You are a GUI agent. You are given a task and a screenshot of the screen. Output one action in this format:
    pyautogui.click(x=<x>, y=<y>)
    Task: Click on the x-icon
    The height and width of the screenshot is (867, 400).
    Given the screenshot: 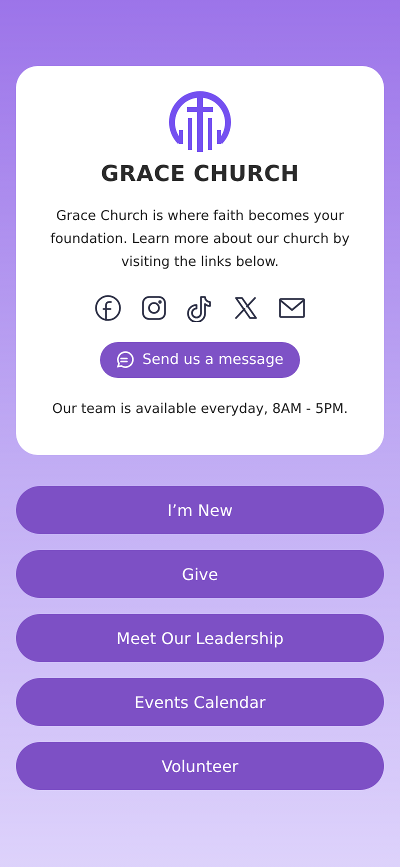 What is the action you would take?
    pyautogui.click(x=246, y=308)
    